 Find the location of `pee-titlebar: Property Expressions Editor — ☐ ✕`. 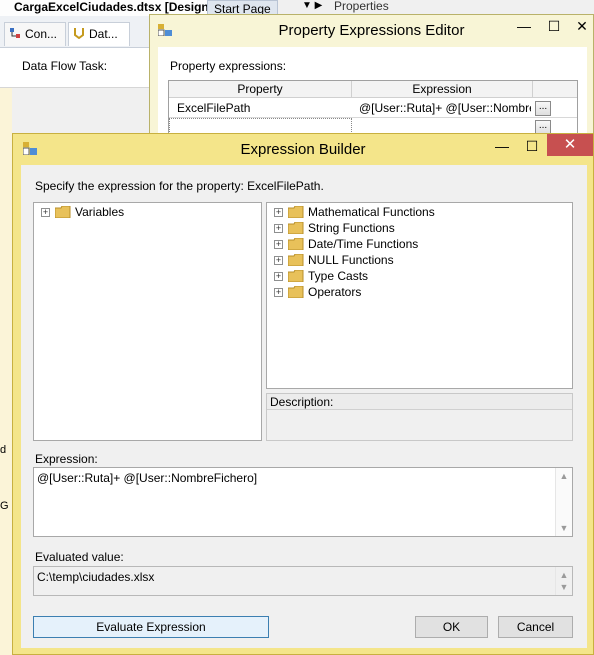

pee-titlebar: Property Expressions Editor — ☐ ✕ is located at coordinates (371, 31).